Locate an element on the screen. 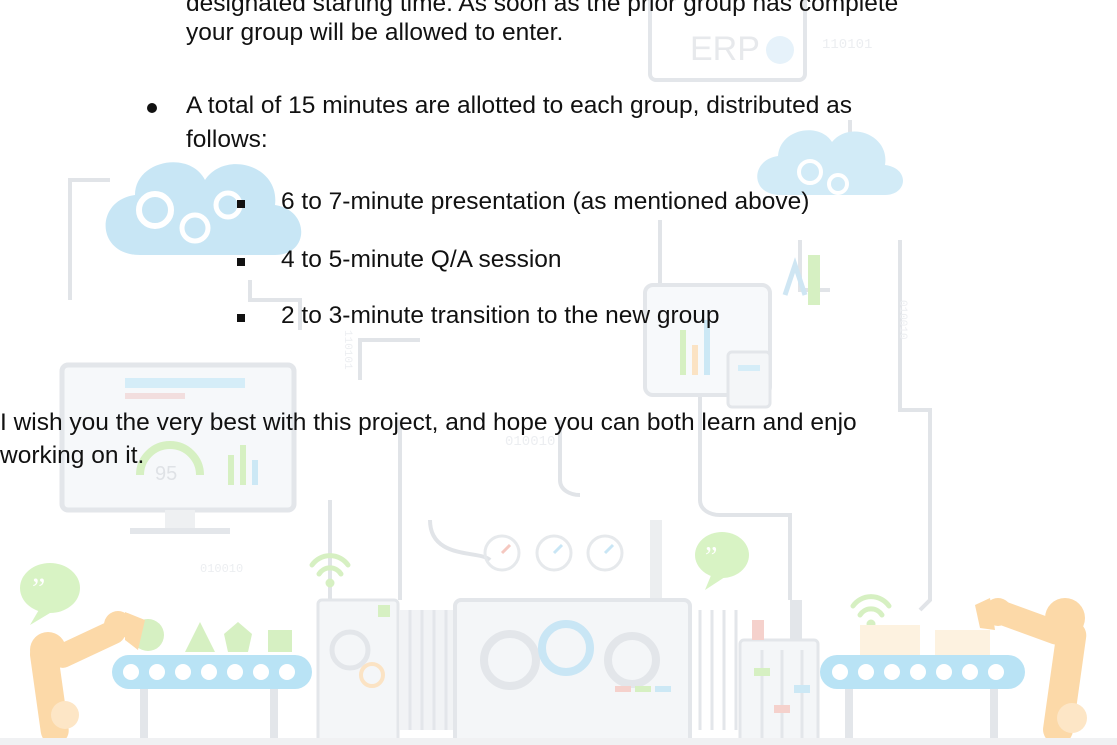 This screenshot has height=745, width=1117. bullet-text: follows: is located at coordinates (227, 139).